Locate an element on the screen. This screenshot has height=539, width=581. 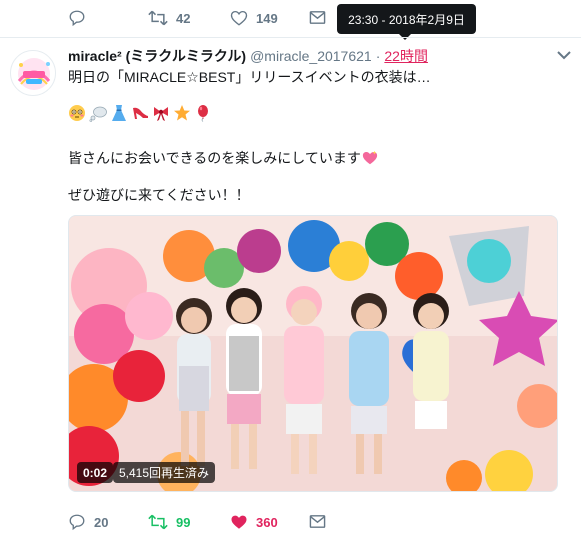
heart-with-sparkle-icon is located at coordinates (370, 157).